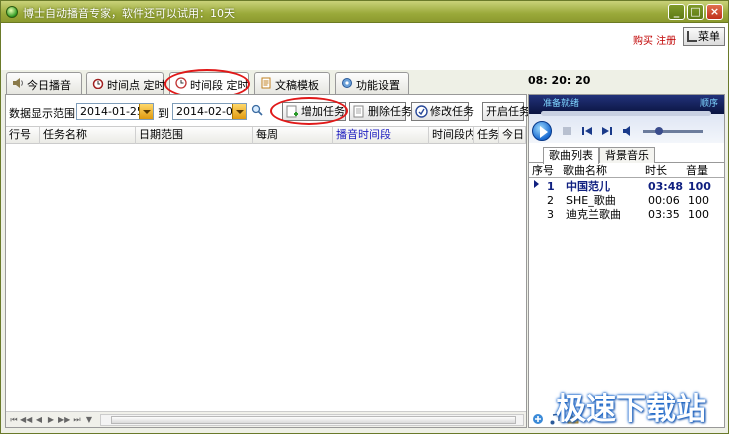 The height and width of the screenshot is (434, 729). I want to click on start-task-button: 开启任务, so click(506, 111).